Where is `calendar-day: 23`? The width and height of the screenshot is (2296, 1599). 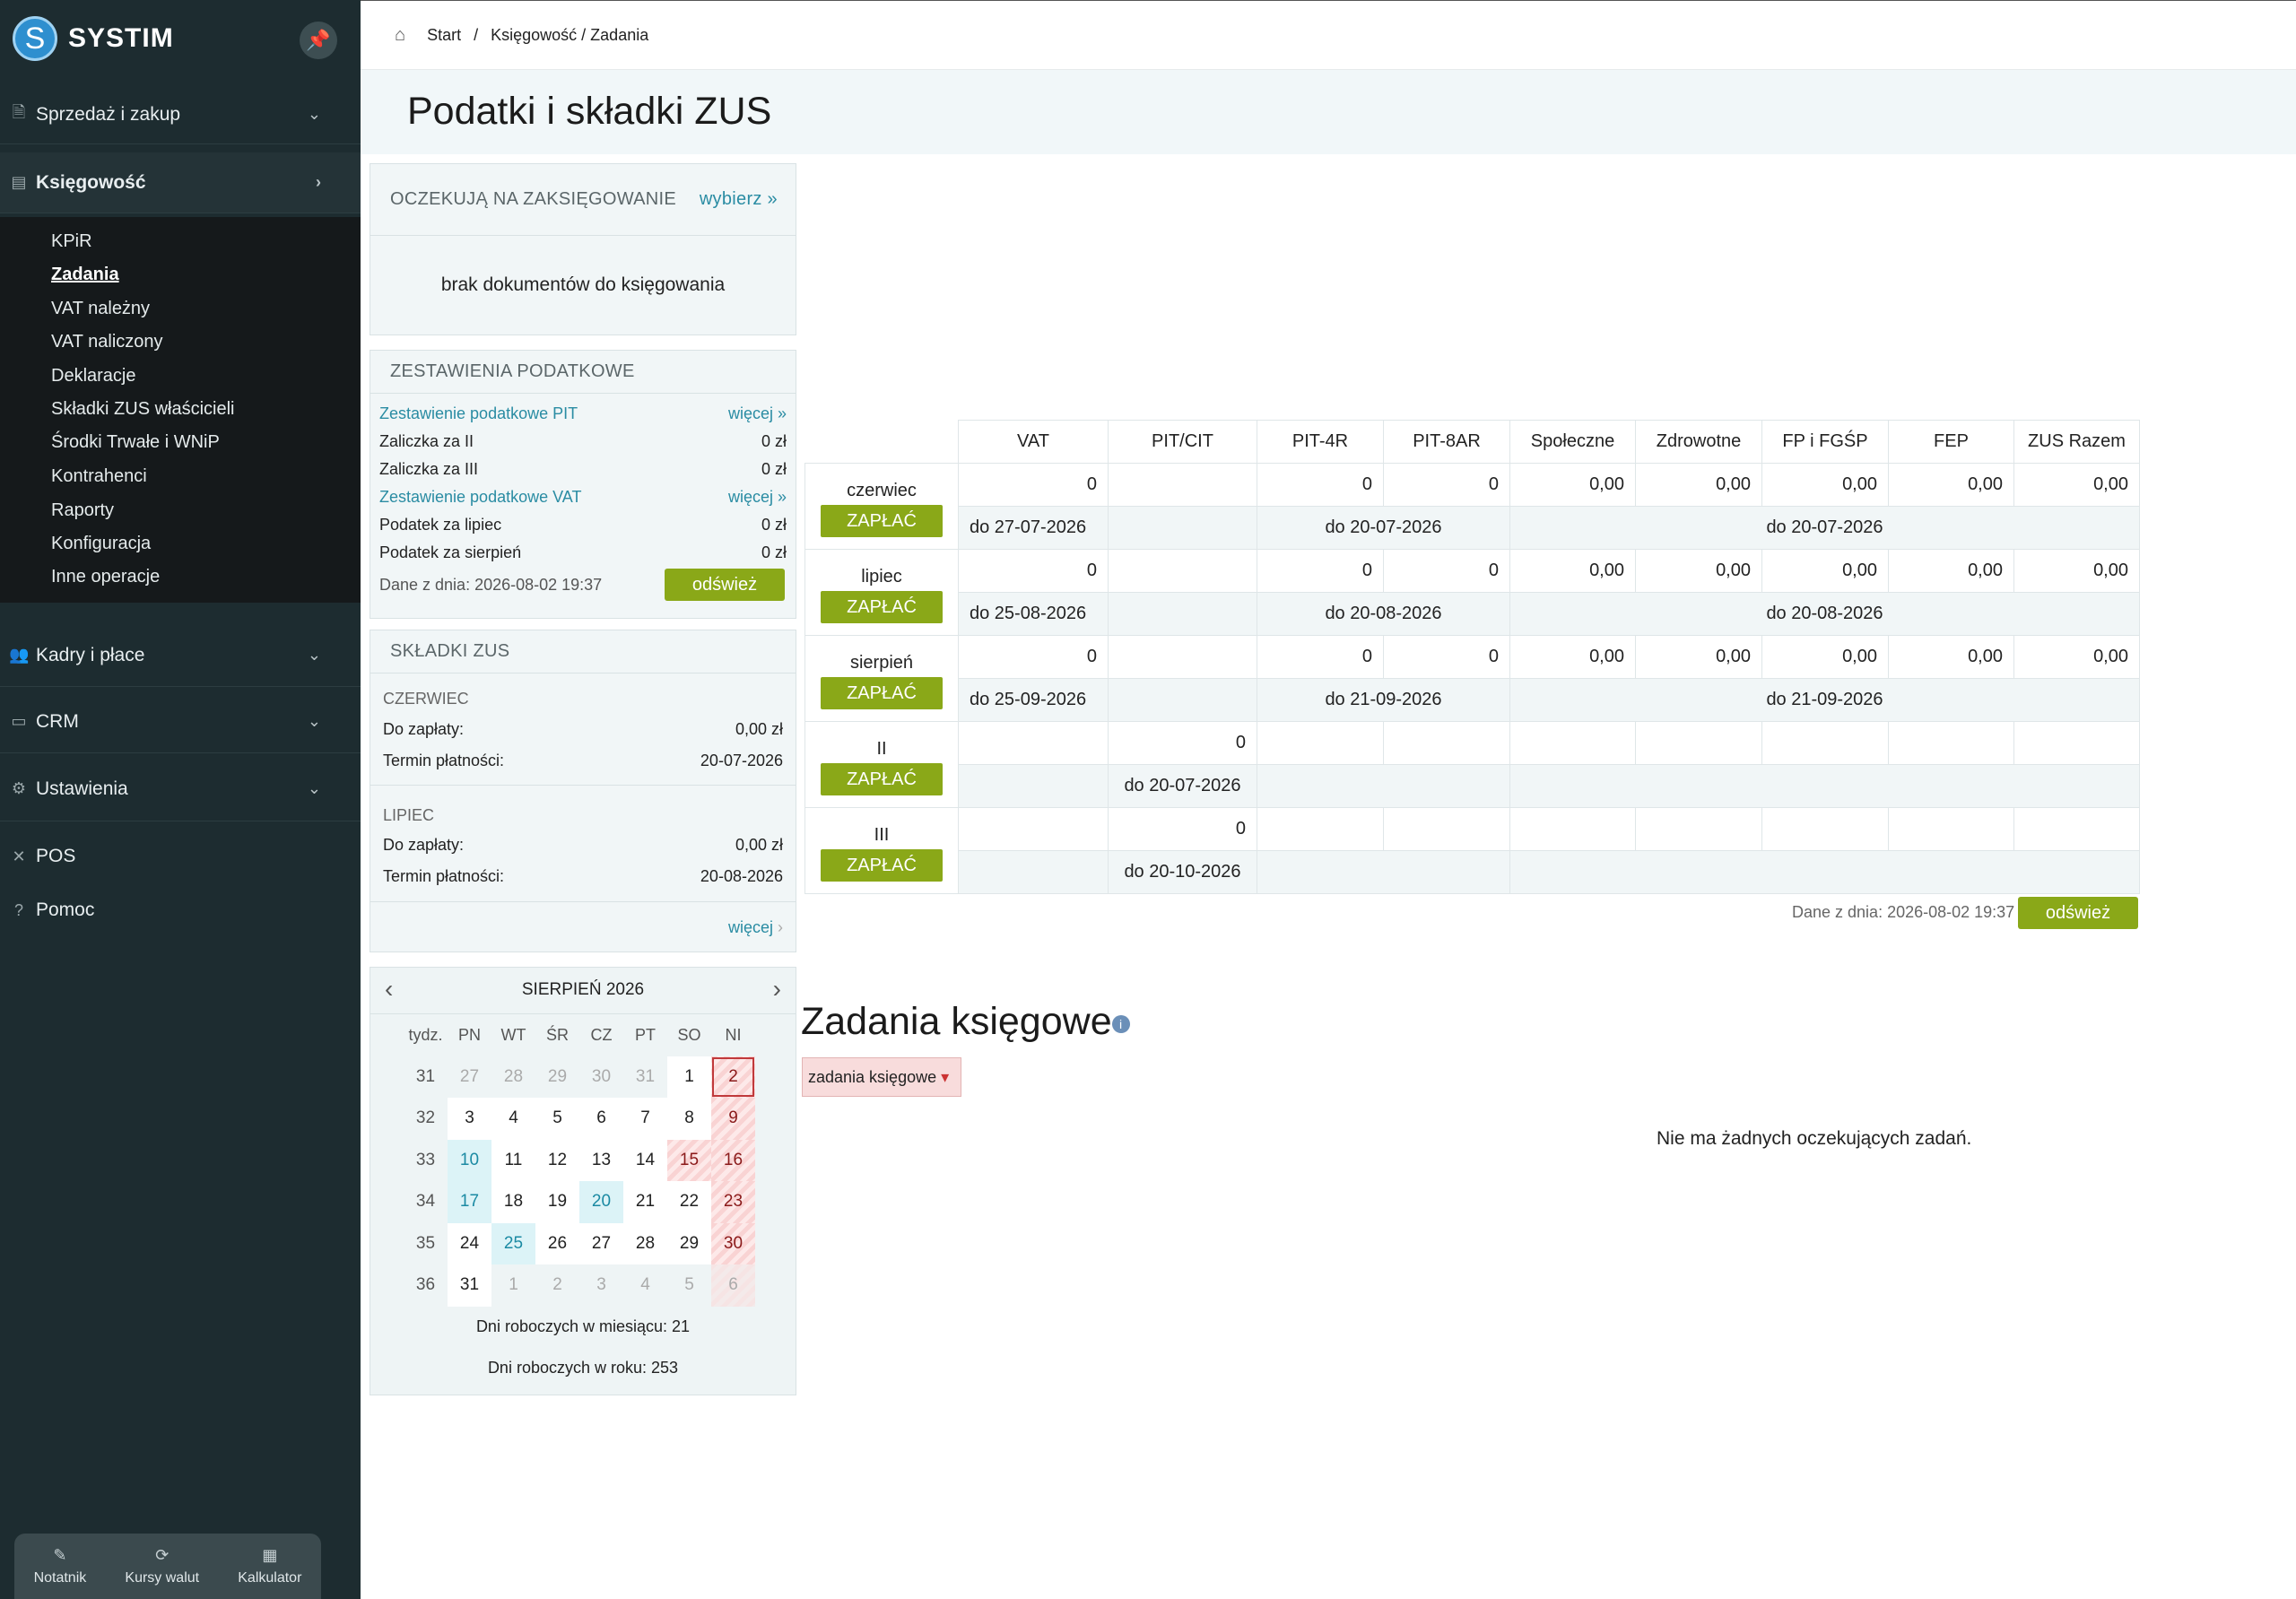 calendar-day: 23 is located at coordinates (733, 1202).